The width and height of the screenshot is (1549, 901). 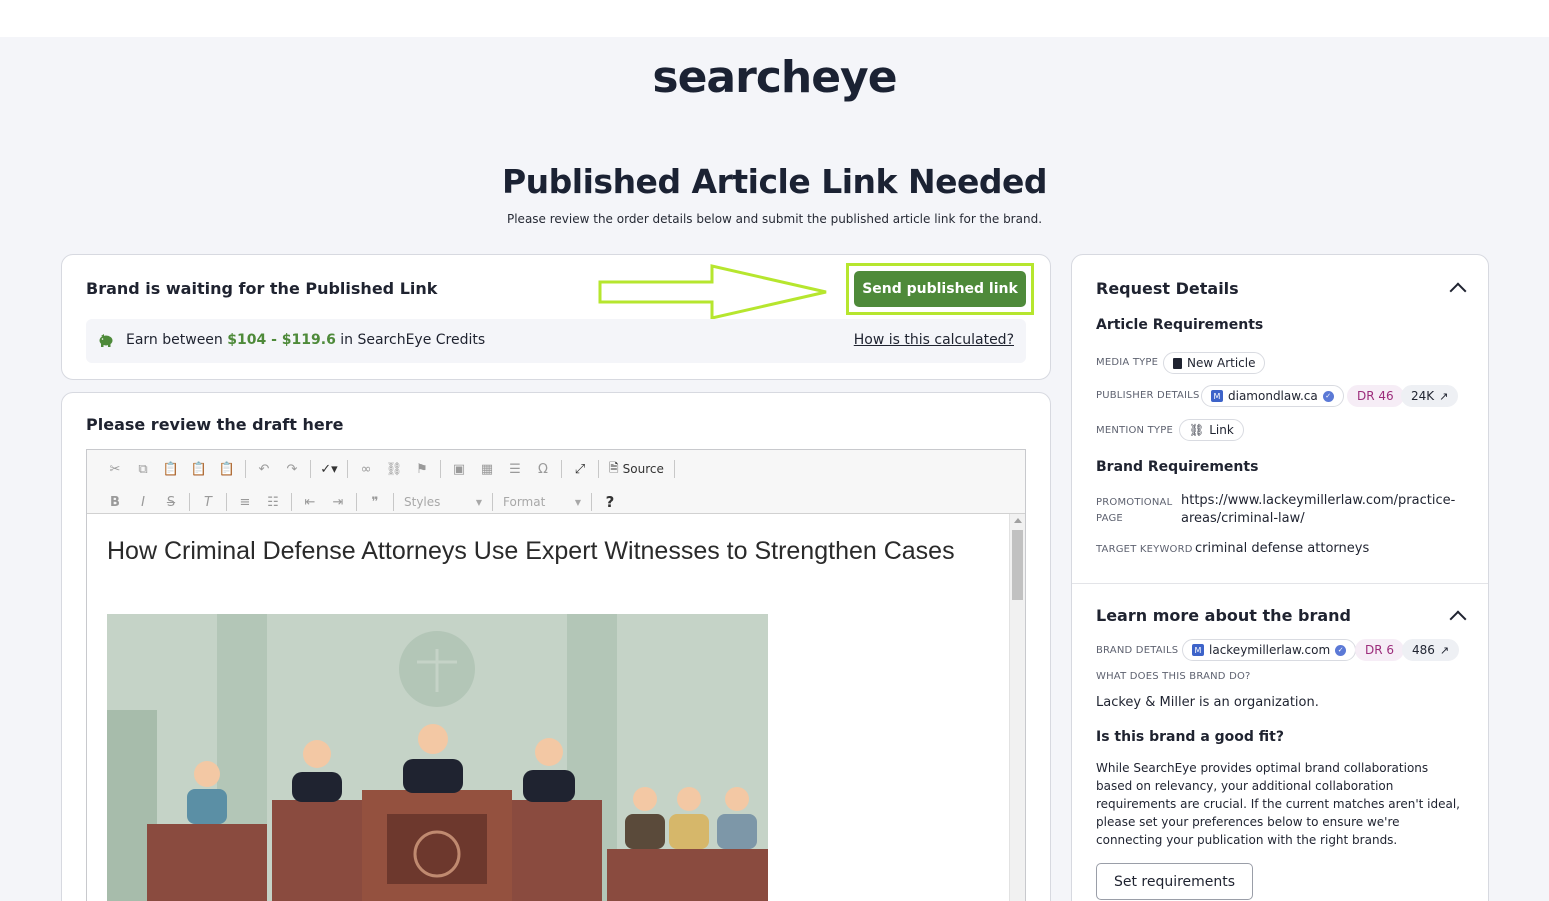 I want to click on paste-icon: 📋, so click(x=171, y=469).